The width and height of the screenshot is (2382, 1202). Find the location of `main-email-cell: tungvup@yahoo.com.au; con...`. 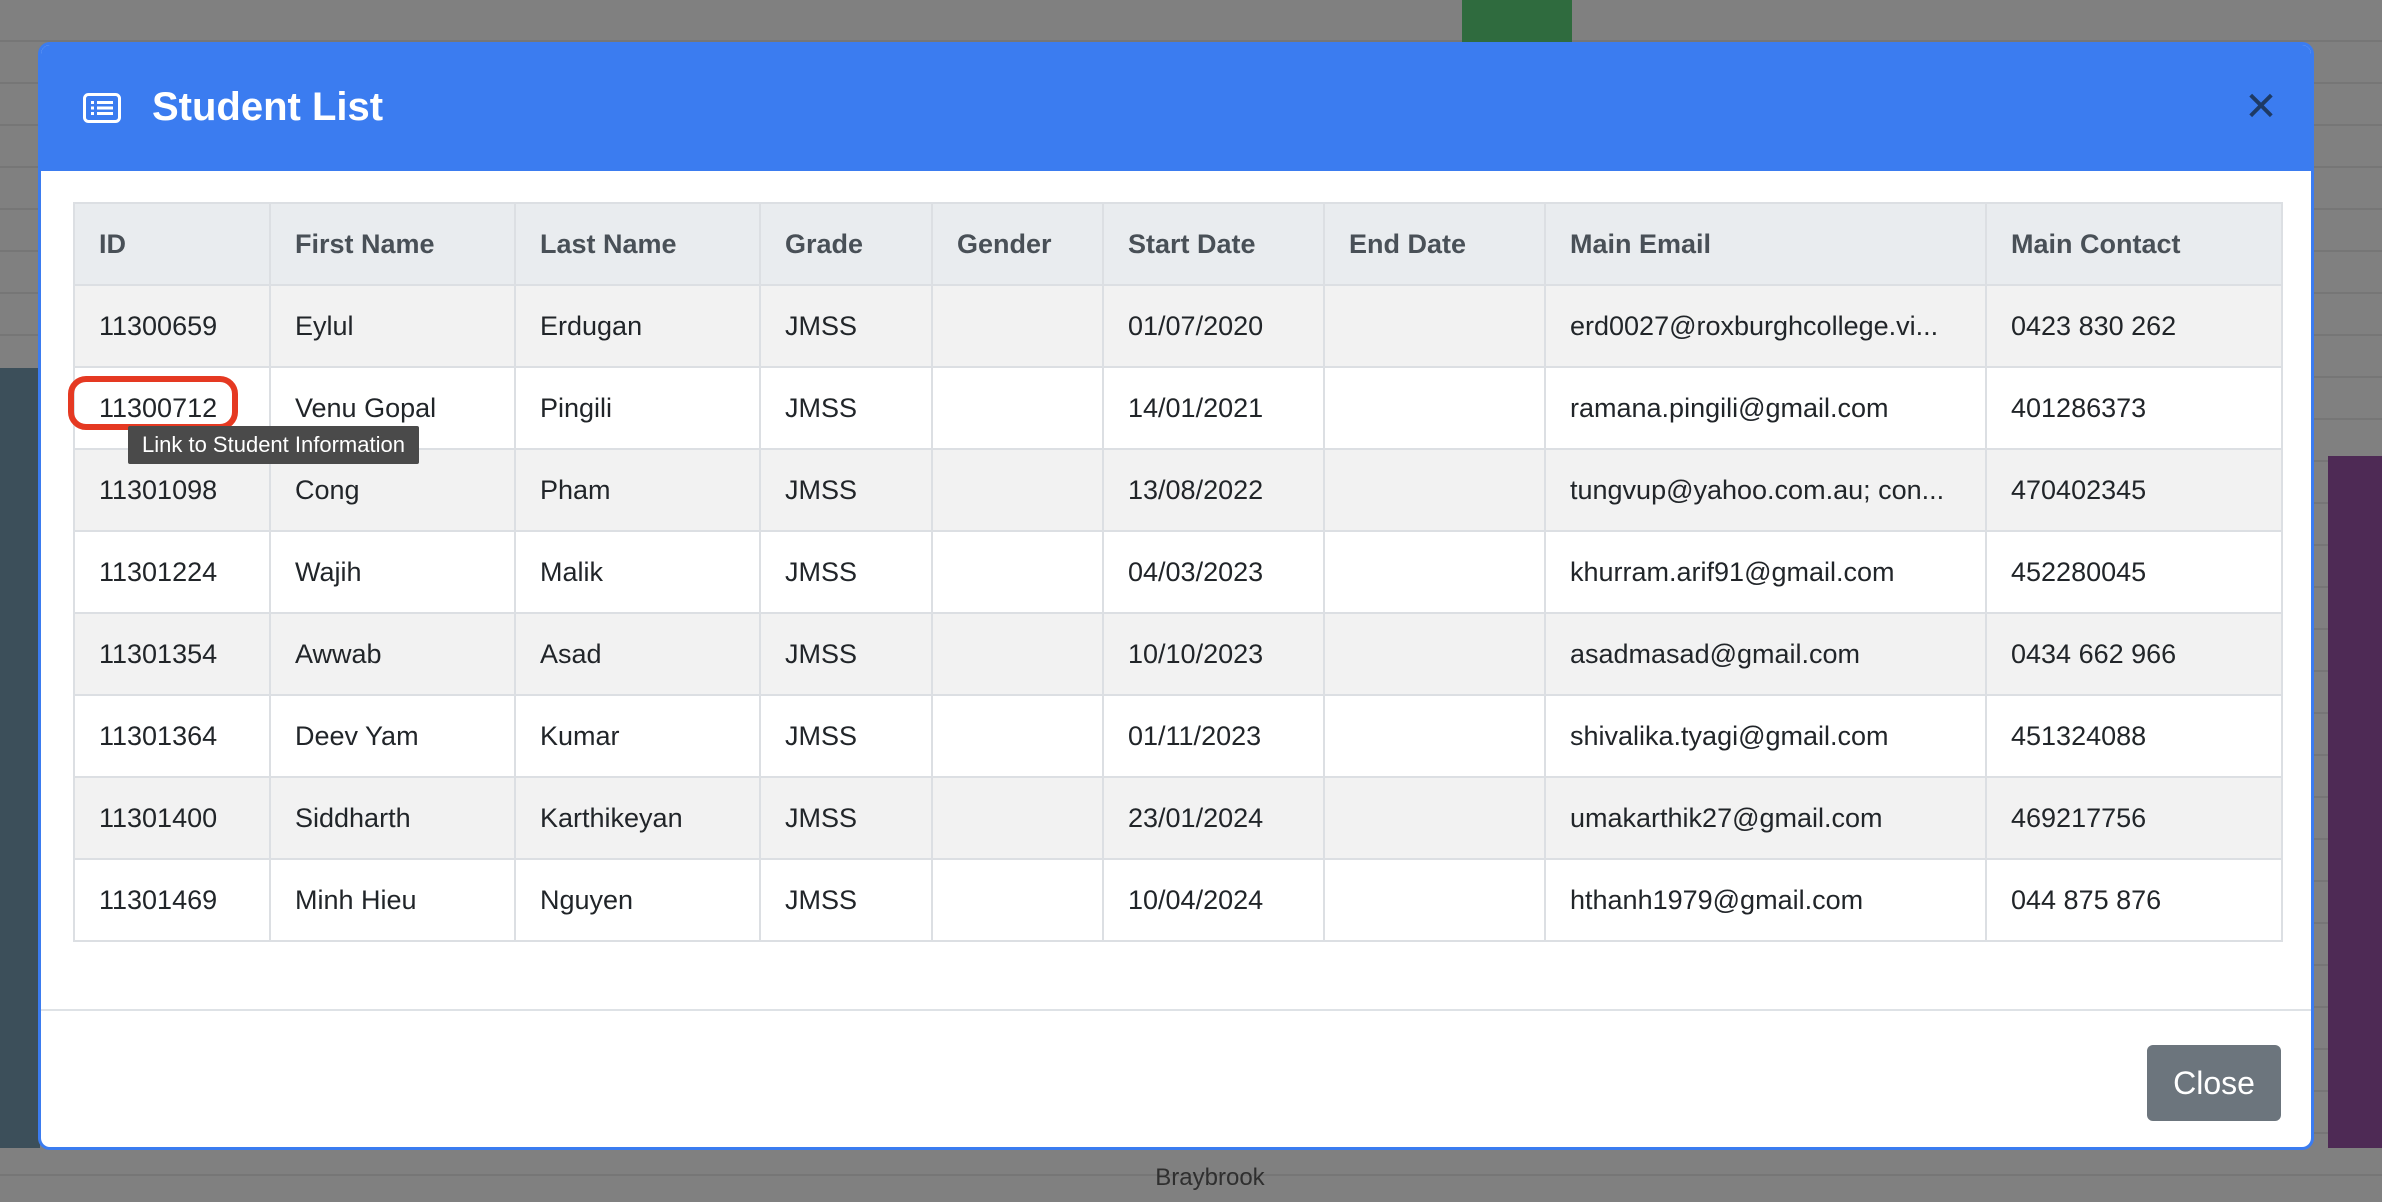

main-email-cell: tungvup@yahoo.com.au; con... is located at coordinates (1765, 490).